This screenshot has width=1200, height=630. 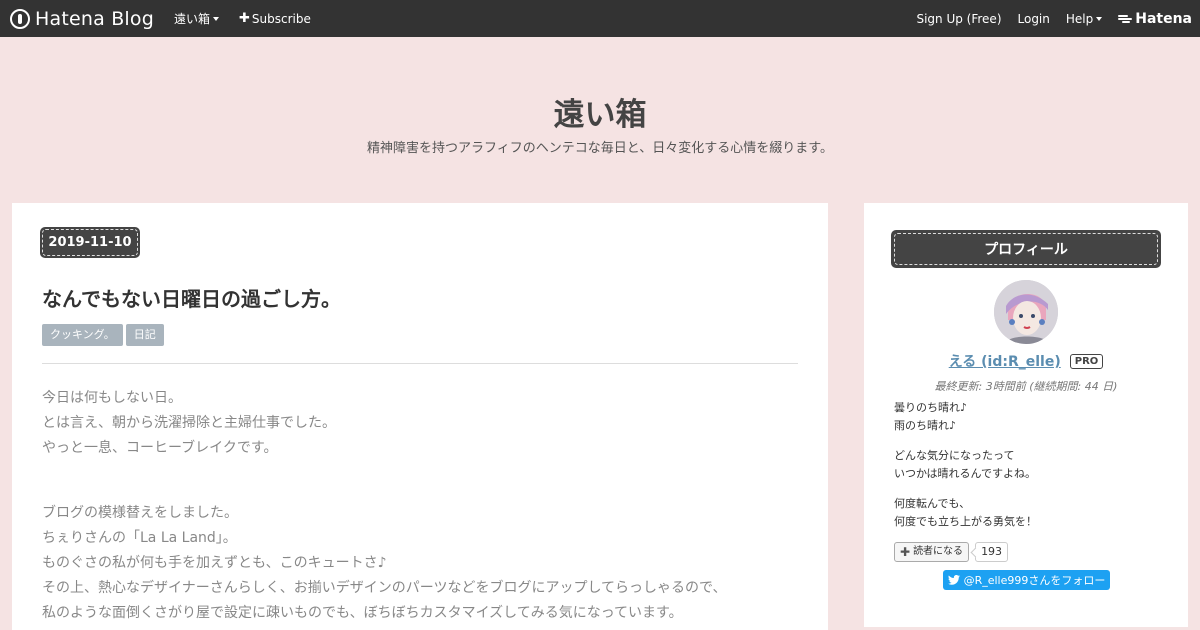 I want to click on sidebar-heading-label: プロフィール, so click(x=1026, y=249).